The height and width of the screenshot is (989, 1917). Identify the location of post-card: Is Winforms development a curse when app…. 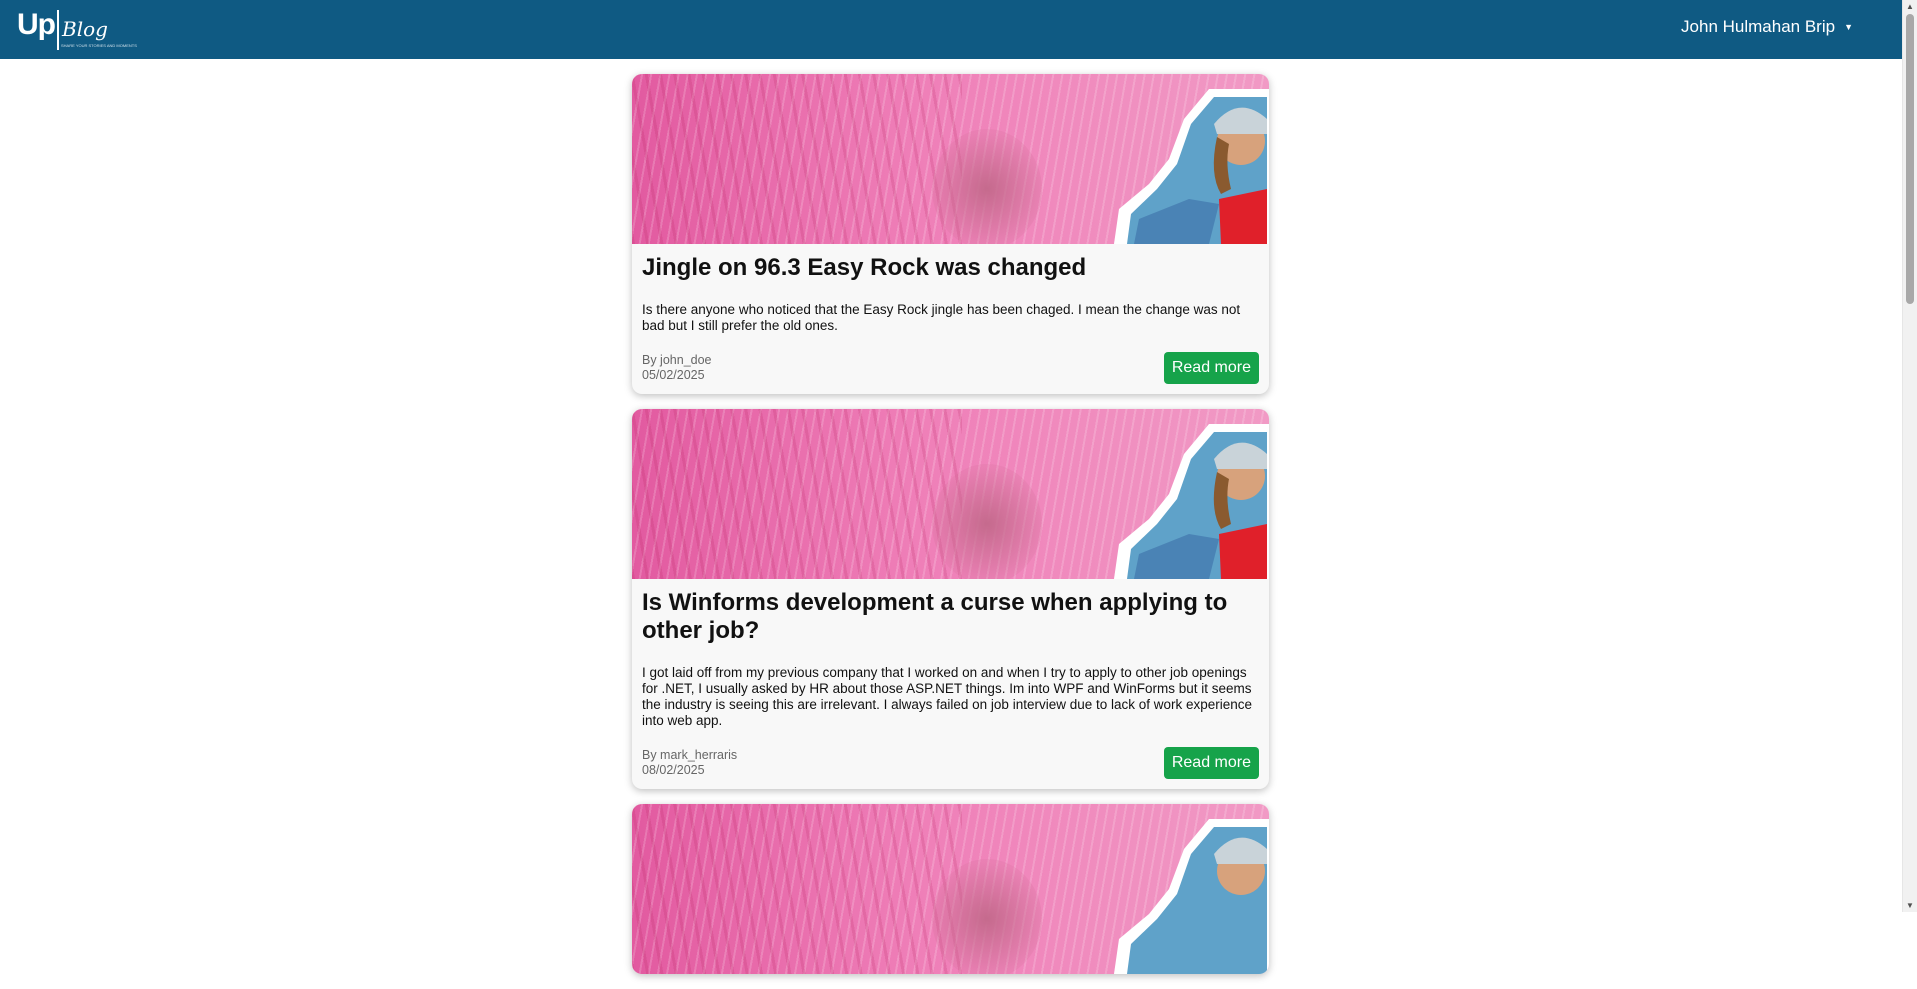
(950, 599).